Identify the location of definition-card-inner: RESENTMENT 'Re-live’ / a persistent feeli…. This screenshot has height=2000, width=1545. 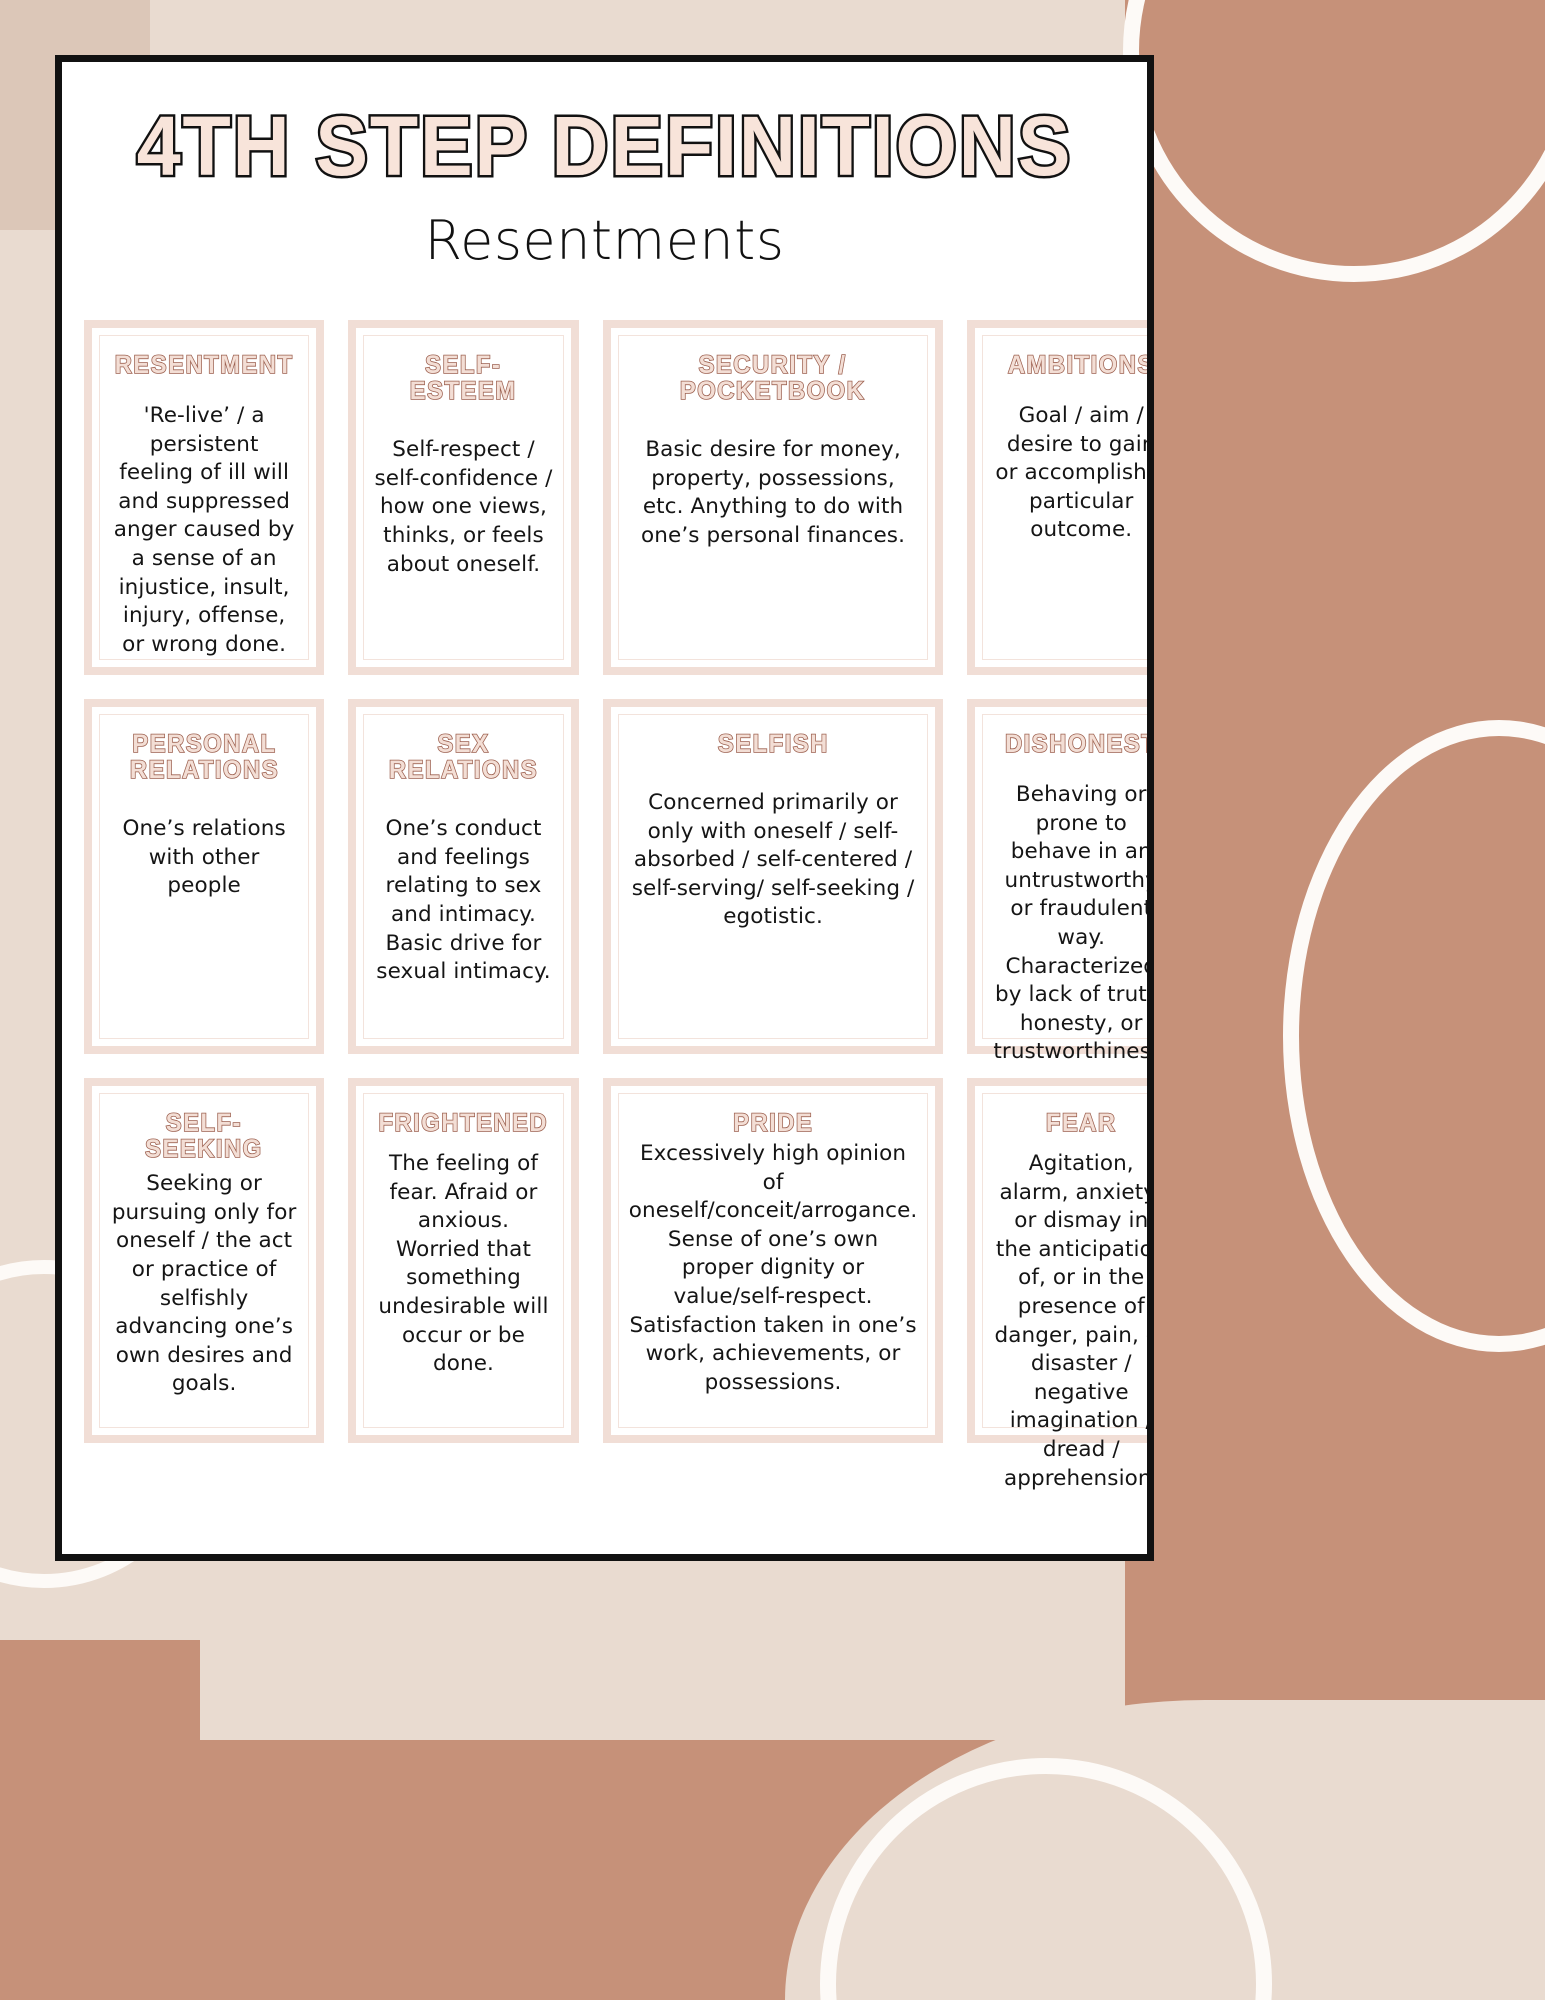
(204, 497).